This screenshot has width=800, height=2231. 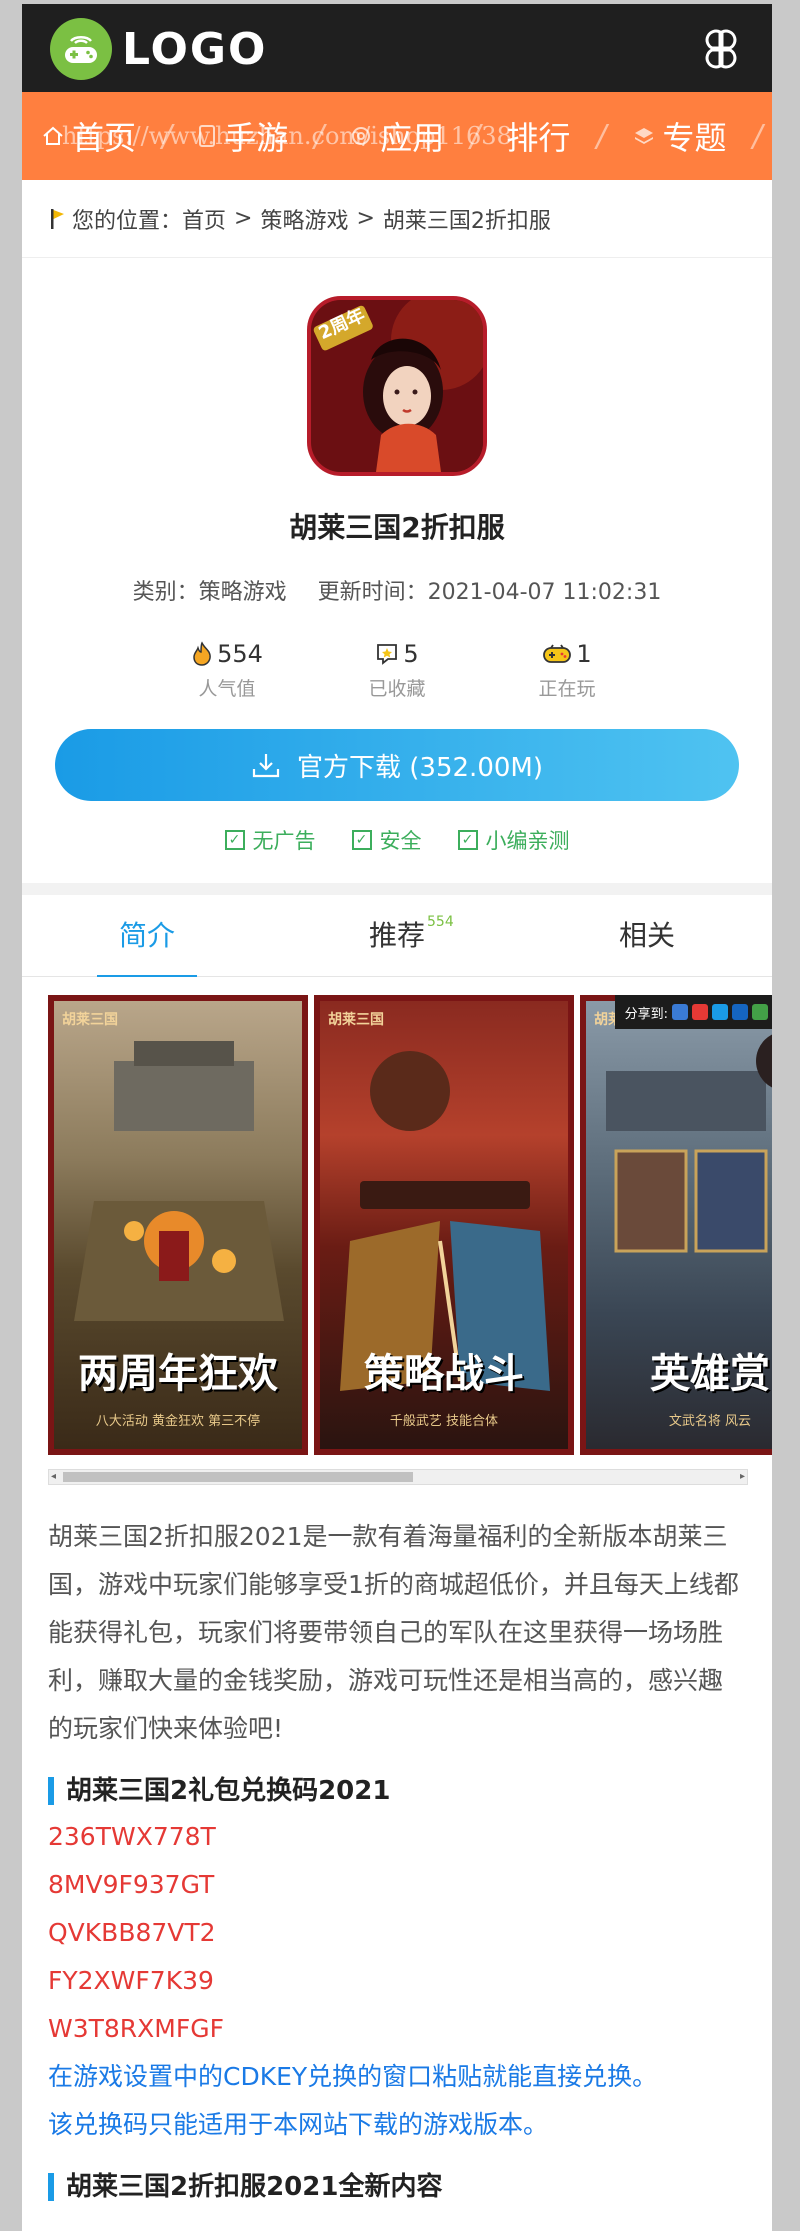 I want to click on tab-intro: 简介, so click(x=147, y=936).